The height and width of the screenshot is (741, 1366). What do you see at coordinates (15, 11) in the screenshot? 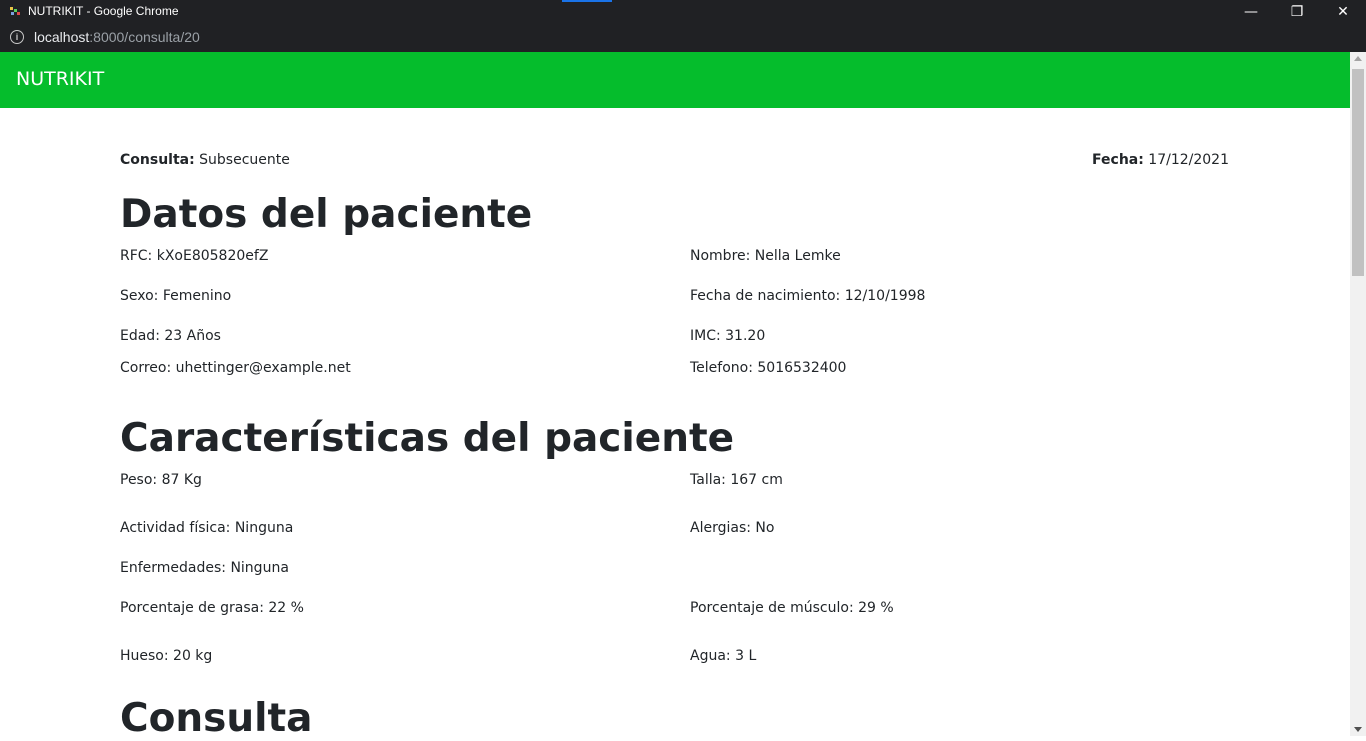
I see `app-favicon-icon` at bounding box center [15, 11].